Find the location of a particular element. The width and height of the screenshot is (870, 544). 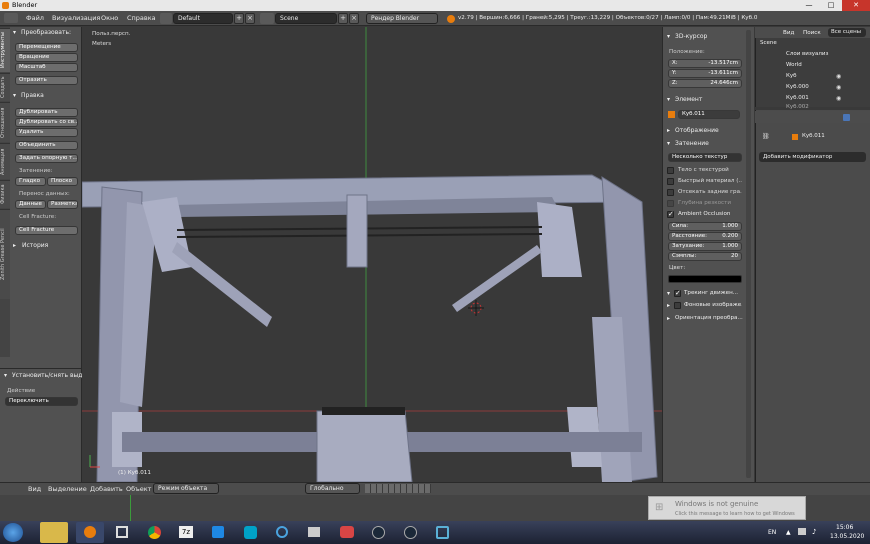

tab-create: Создать is located at coordinates (5, 87).